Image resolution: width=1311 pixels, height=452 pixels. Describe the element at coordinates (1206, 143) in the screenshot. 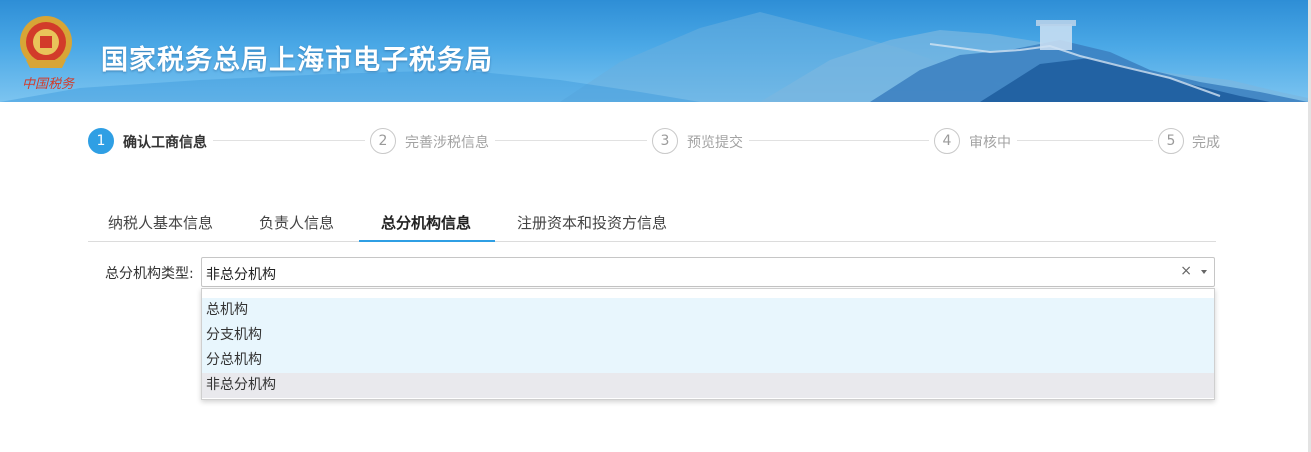

I see `step-5-label: 完成` at that location.